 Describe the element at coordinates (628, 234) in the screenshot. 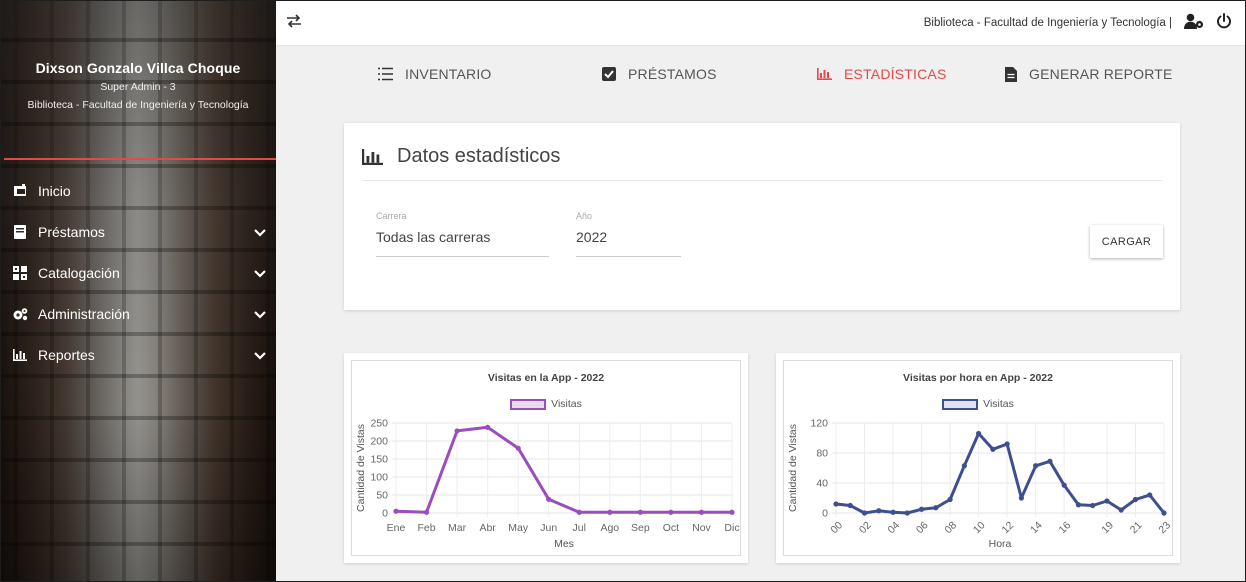

I see `year-input: Año 2022` at that location.